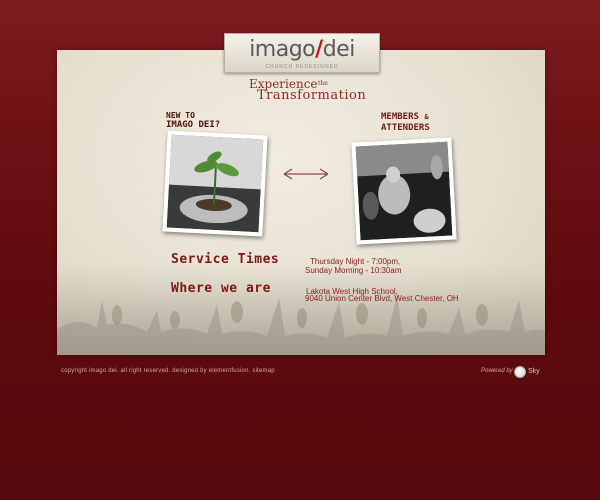 The height and width of the screenshot is (500, 600). Describe the element at coordinates (534, 371) in the screenshot. I see `sky-brand-link: Sky` at that location.